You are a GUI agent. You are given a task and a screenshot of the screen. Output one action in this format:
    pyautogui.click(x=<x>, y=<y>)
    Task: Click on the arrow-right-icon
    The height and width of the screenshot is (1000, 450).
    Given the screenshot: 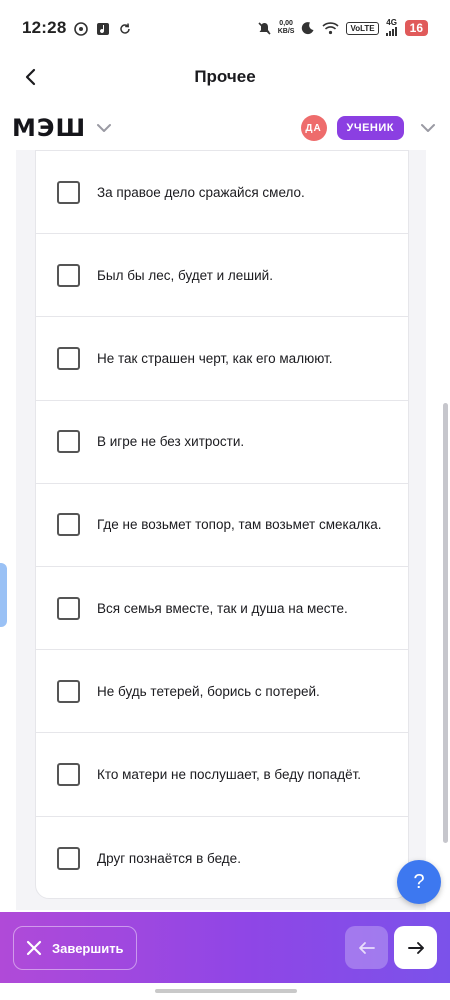 What is the action you would take?
    pyautogui.click(x=415, y=947)
    